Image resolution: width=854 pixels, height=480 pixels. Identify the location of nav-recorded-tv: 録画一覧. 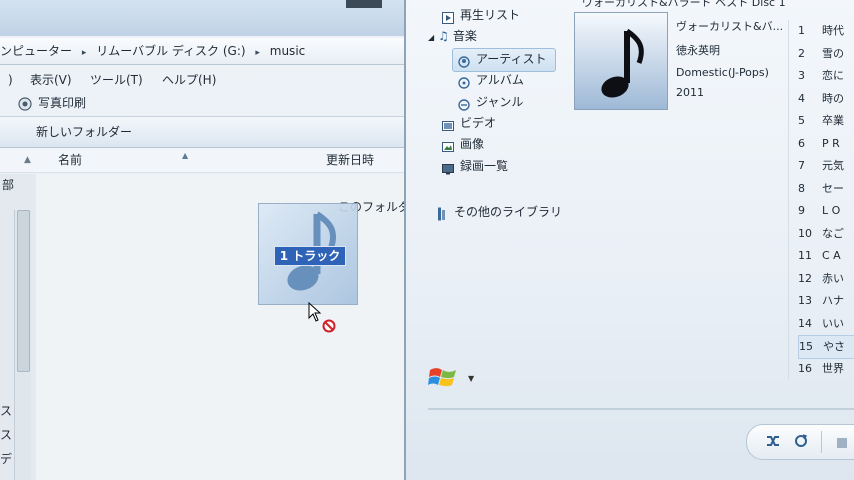
(475, 166).